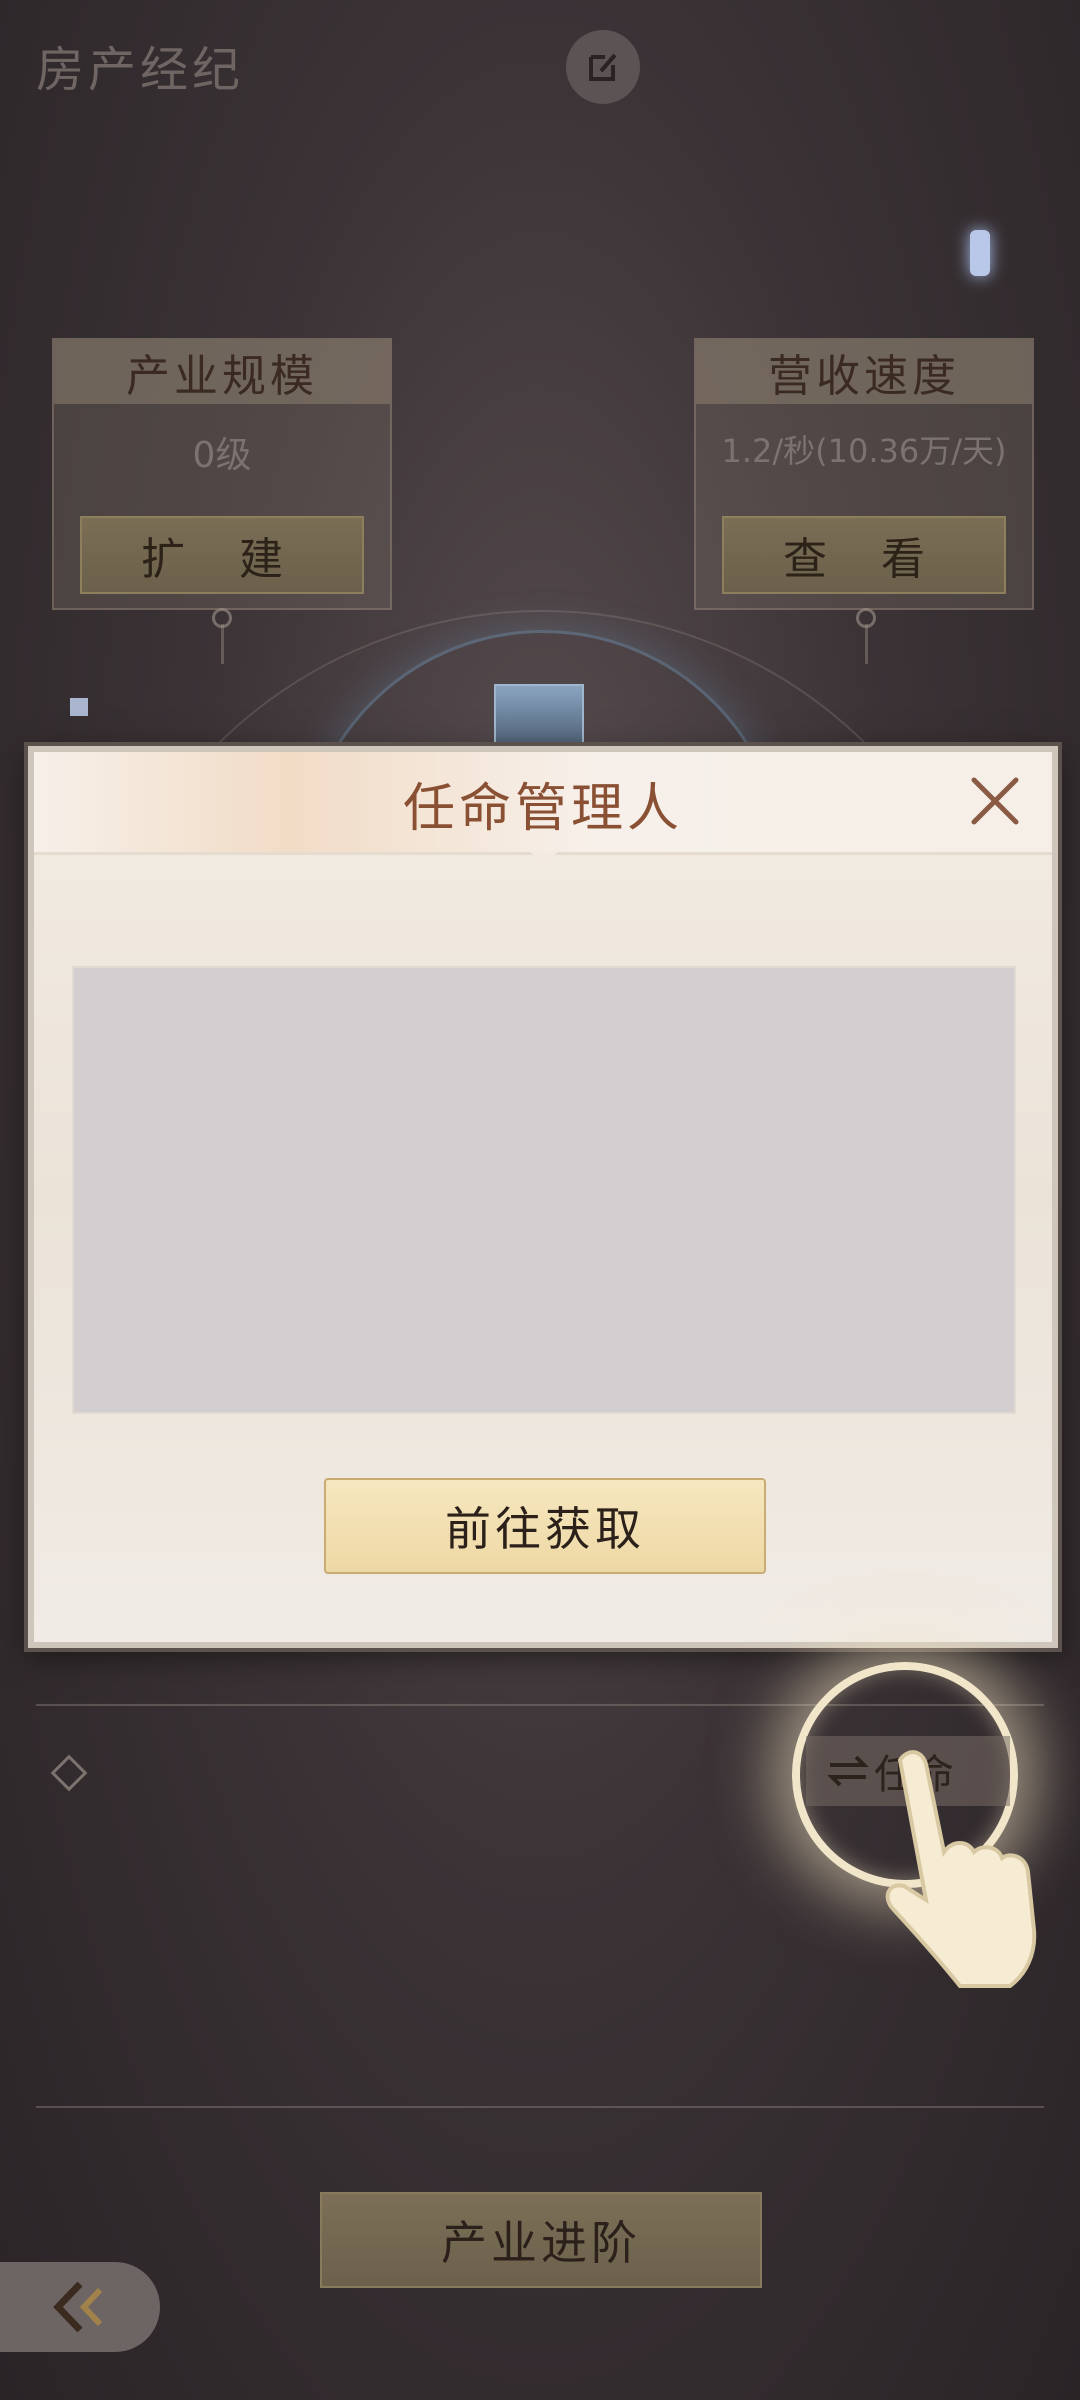 This screenshot has height=2400, width=1080. What do you see at coordinates (864, 451) in the screenshot?
I see `revenue-speed-value: 1.2/秒(10.36万/天)` at bounding box center [864, 451].